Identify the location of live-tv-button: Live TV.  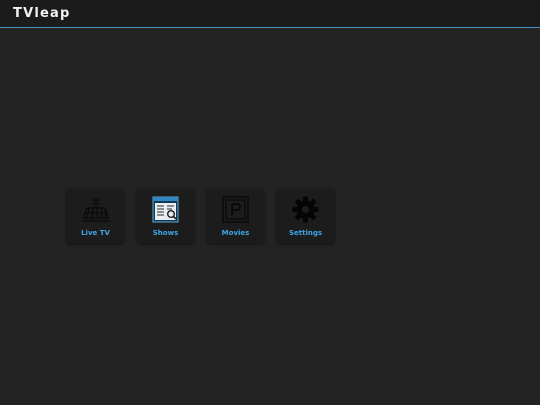
(95, 216).